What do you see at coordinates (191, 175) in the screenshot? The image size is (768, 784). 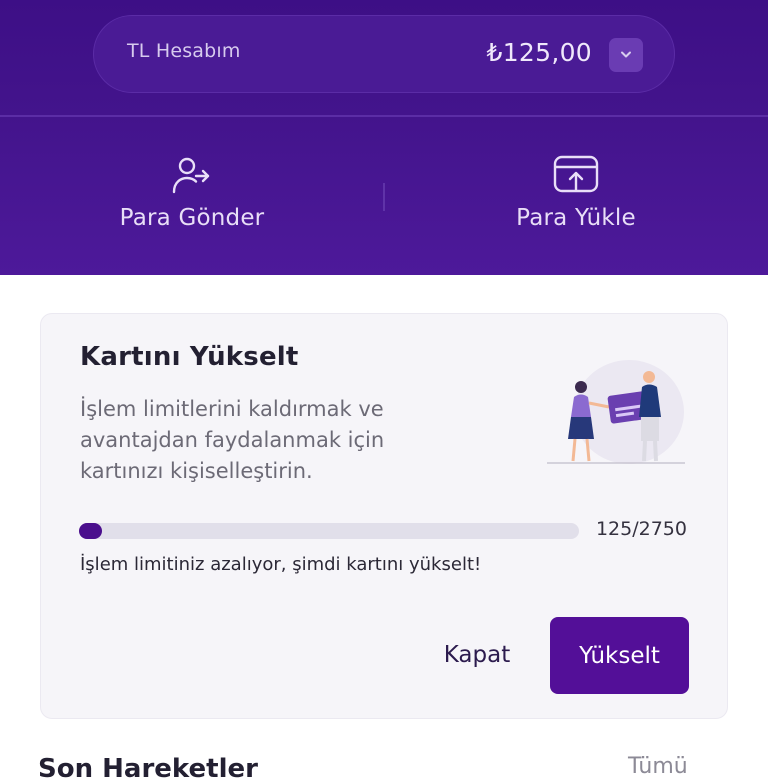 I see `user-send-icon` at bounding box center [191, 175].